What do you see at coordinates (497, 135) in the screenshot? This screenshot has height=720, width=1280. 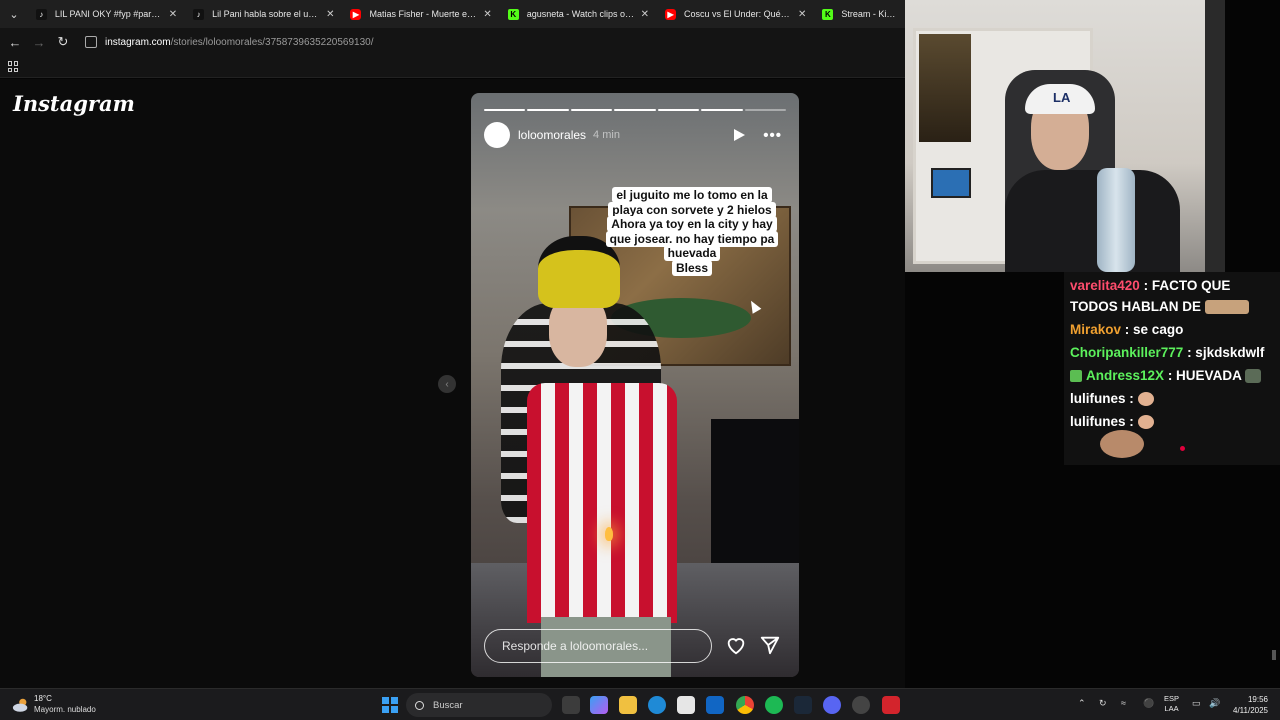 I see `avatar` at bounding box center [497, 135].